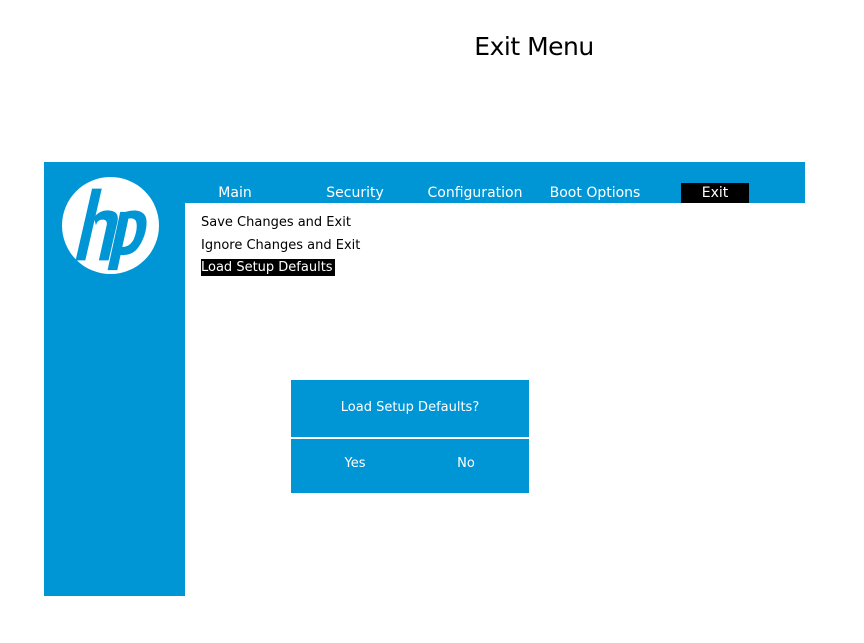 The height and width of the screenshot is (643, 864). I want to click on confirm-dialog: Load Setup Defaults? Yes No, so click(410, 436).